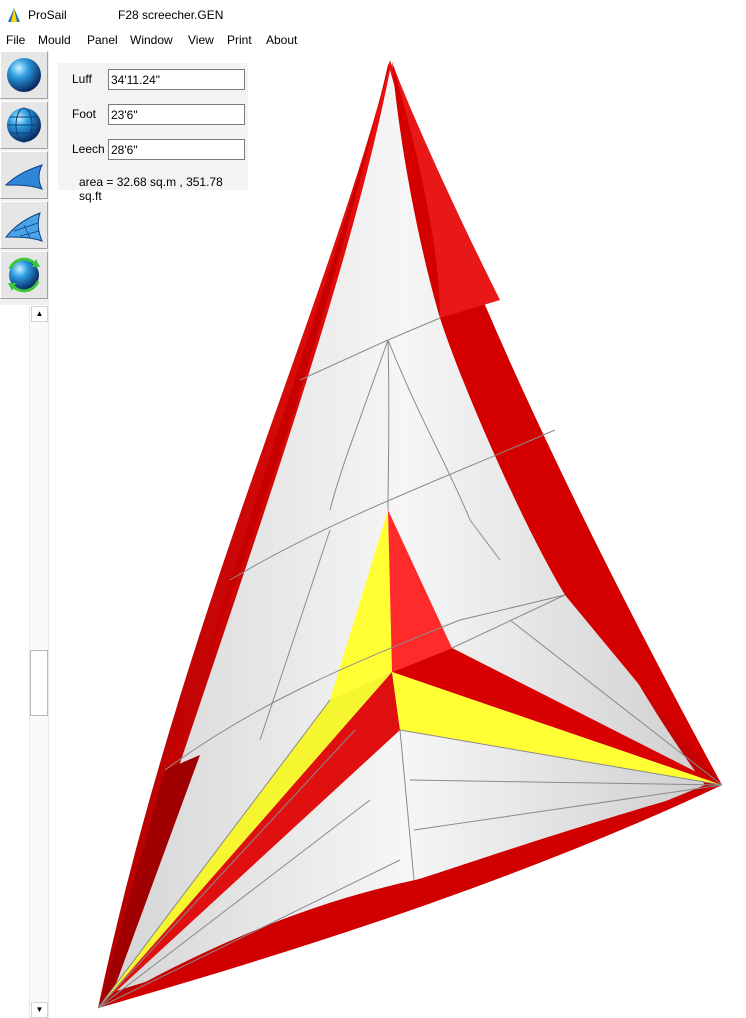 The image size is (746, 1018). I want to click on tool-button-globe, so click(24, 125).